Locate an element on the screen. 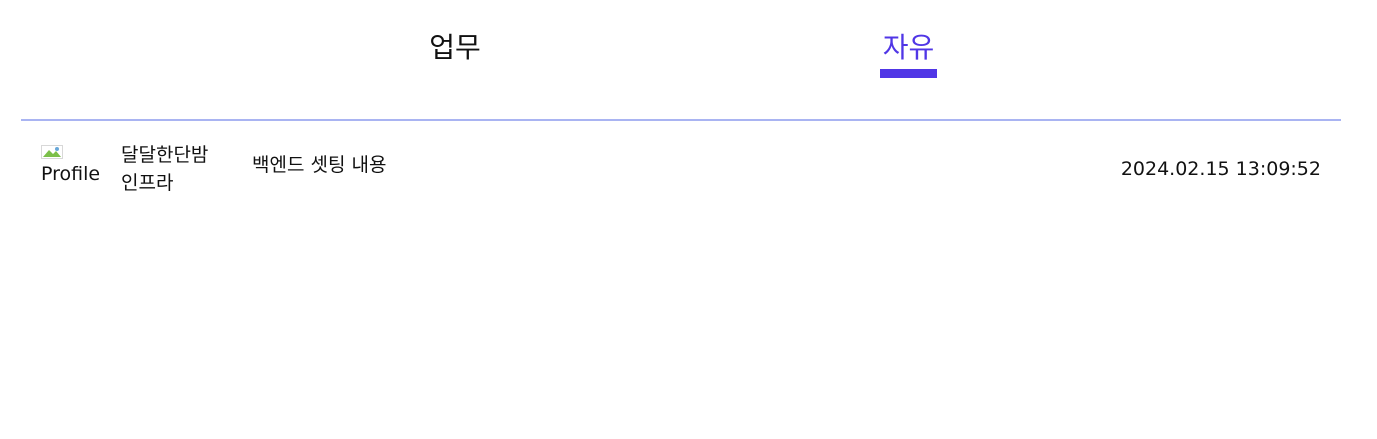 Image resolution: width=1377 pixels, height=439 pixels. avatar: Profile is located at coordinates (72, 163).